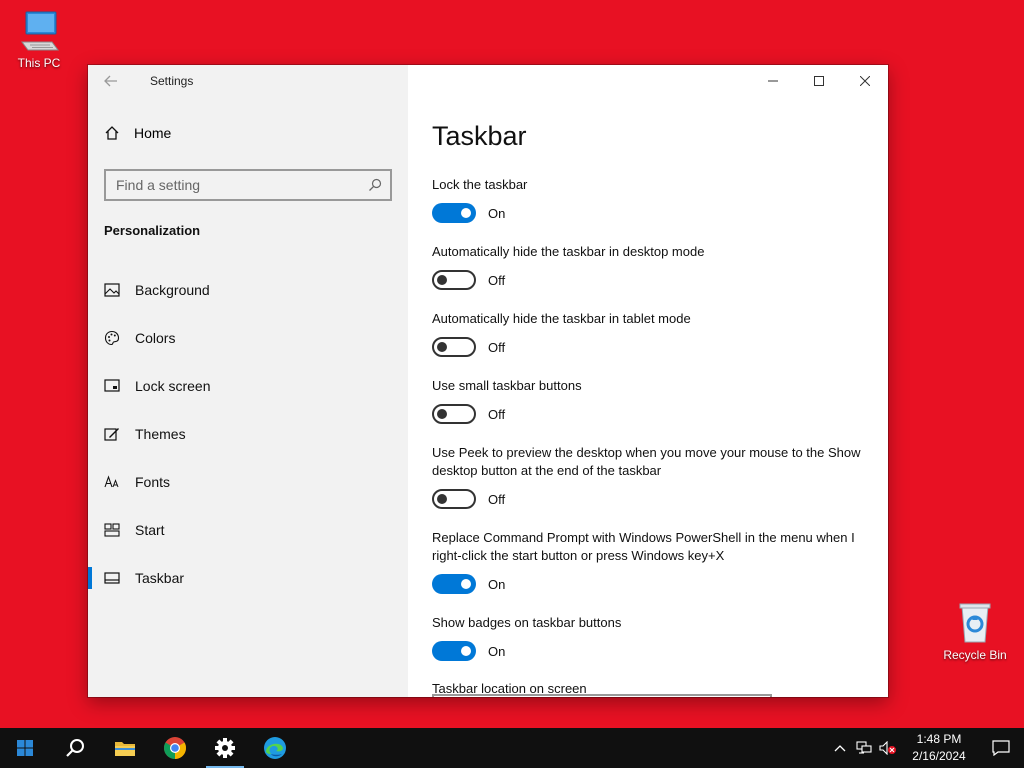 The width and height of the screenshot is (1024, 768). I want to click on volume-button, so click(888, 748).